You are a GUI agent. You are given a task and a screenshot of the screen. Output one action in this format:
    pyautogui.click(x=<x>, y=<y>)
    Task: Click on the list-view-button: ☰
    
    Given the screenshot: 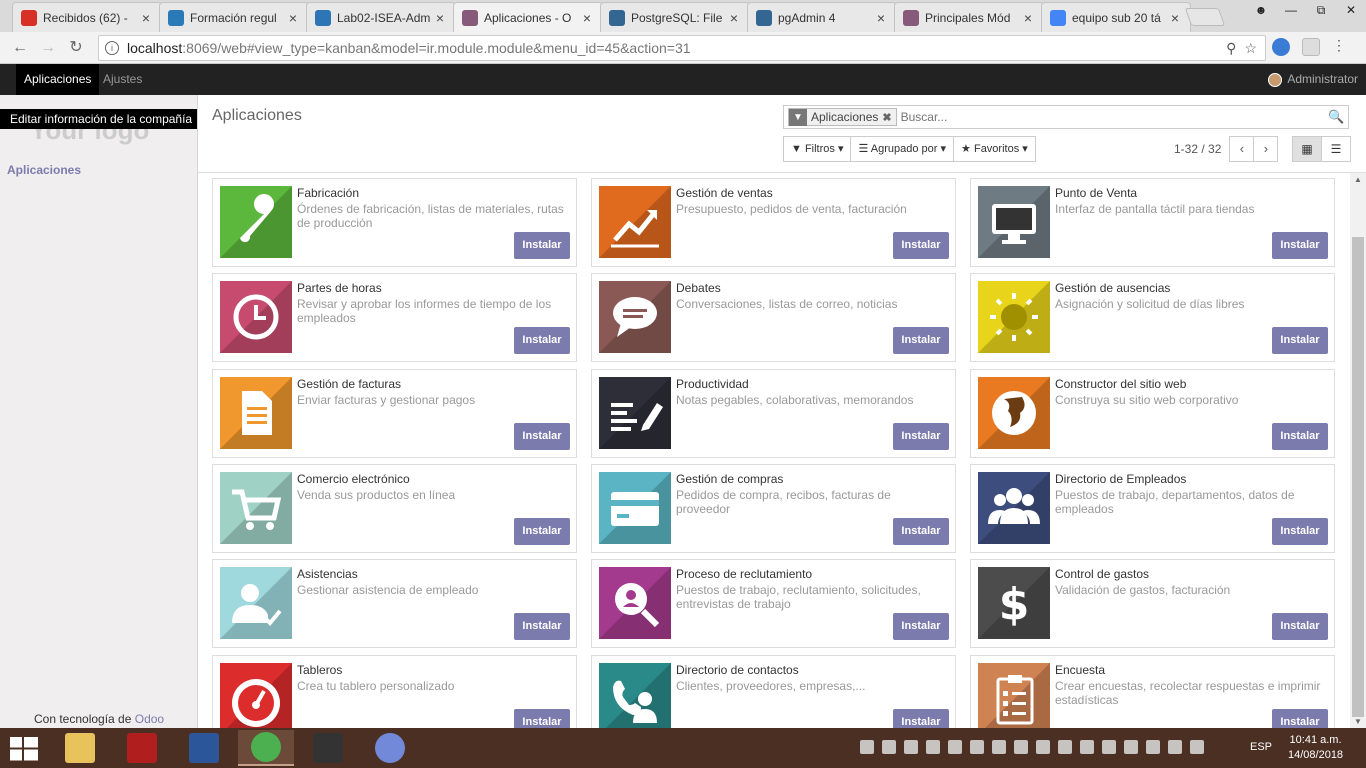 What is the action you would take?
    pyautogui.click(x=1336, y=149)
    